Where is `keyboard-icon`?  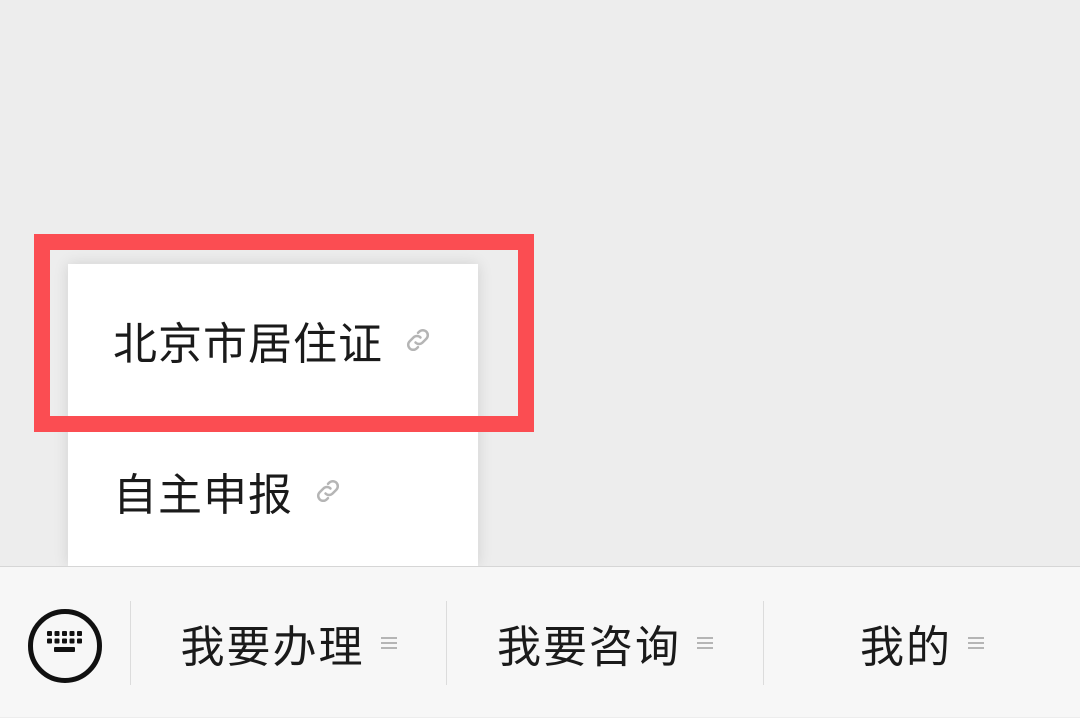
keyboard-icon is located at coordinates (65, 646).